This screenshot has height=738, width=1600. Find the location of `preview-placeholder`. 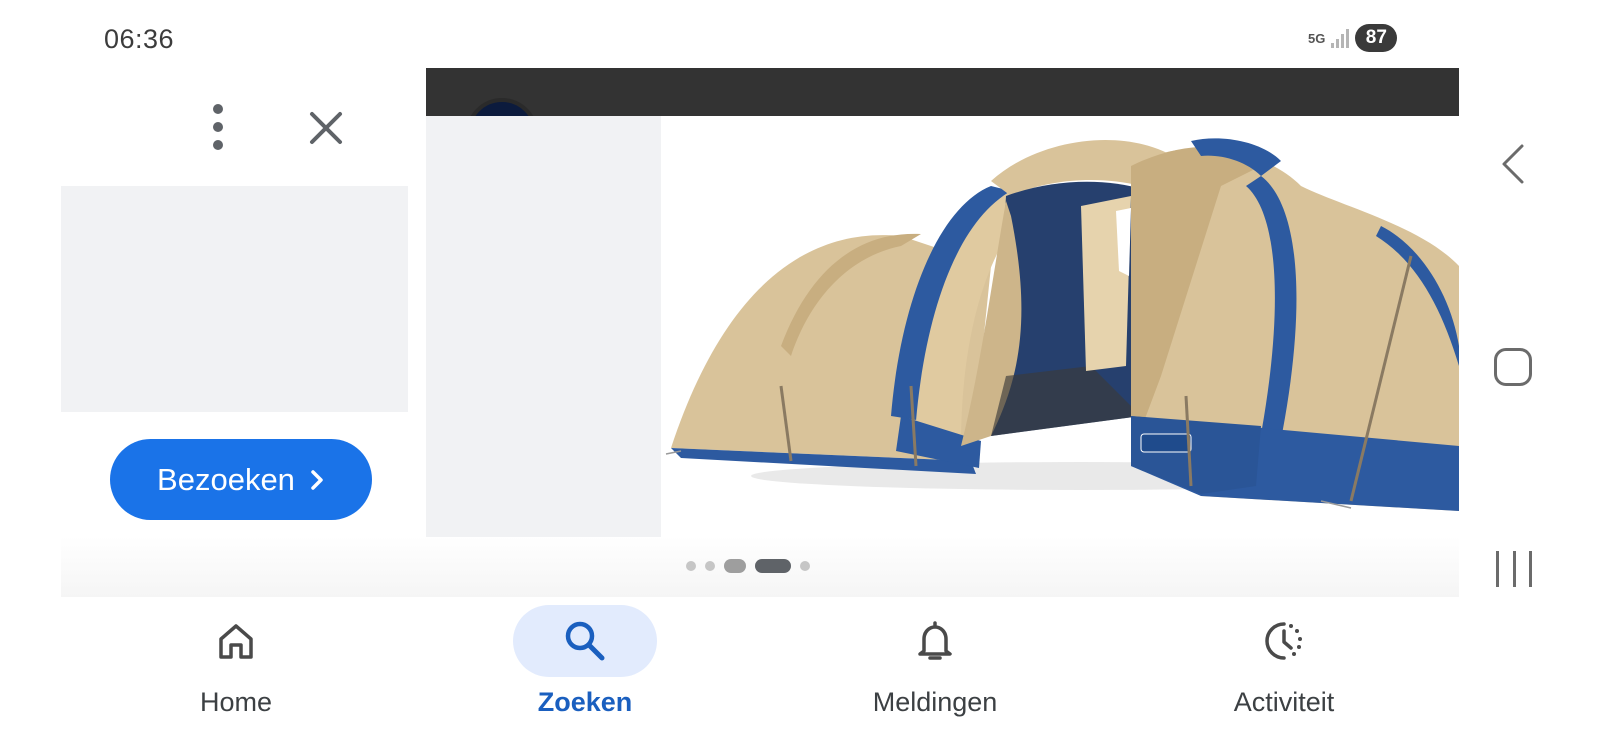

preview-placeholder is located at coordinates (234, 299).